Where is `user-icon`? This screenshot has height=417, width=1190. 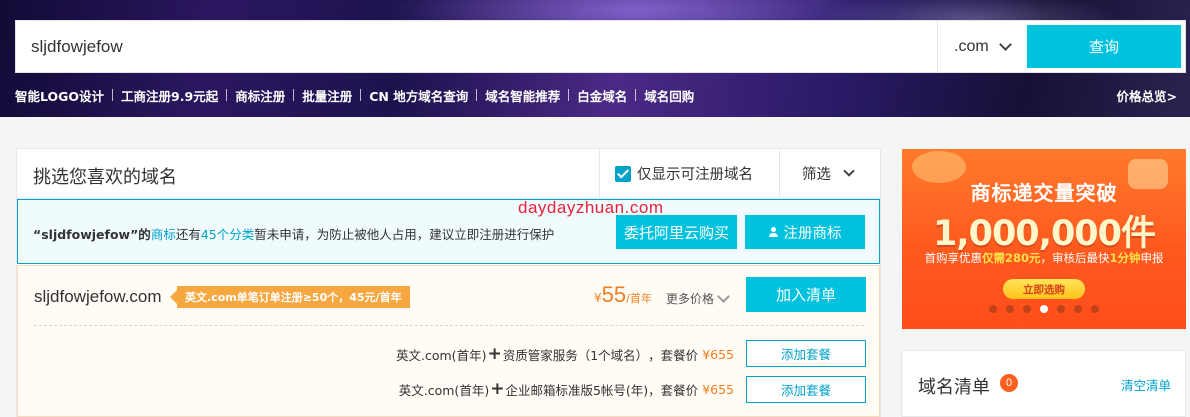 user-icon is located at coordinates (773, 232).